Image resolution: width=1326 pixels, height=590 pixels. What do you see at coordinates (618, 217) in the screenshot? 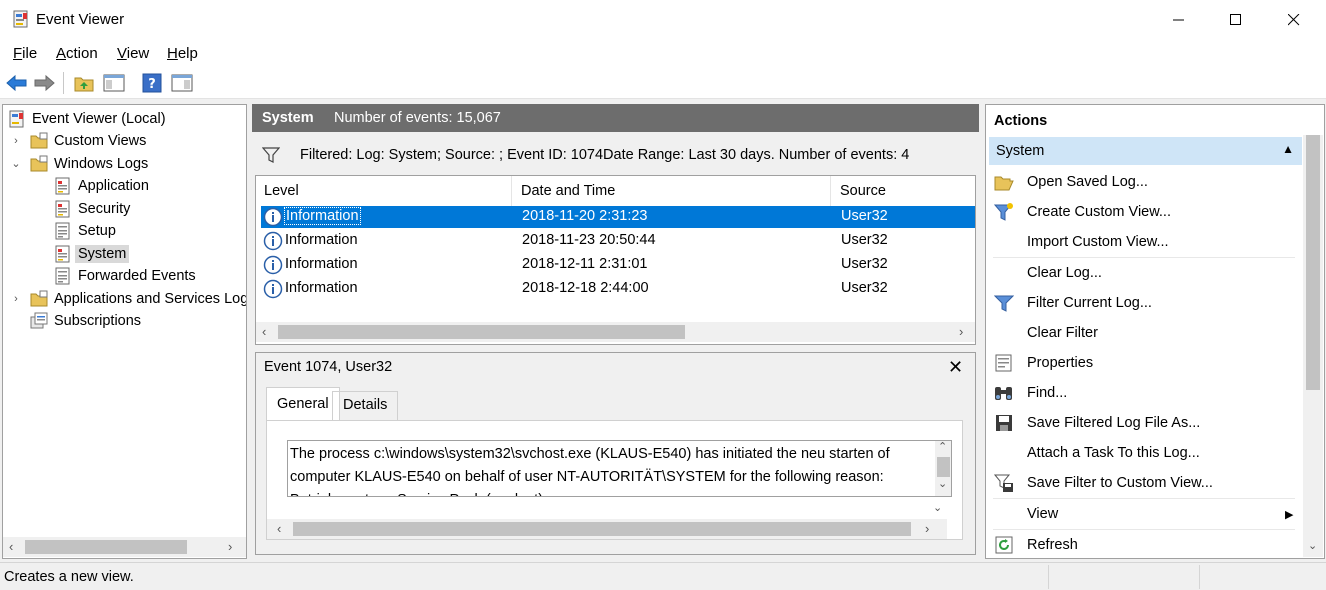
I see `table-row: Information 2018-11-20 2:31:23 User32` at bounding box center [618, 217].